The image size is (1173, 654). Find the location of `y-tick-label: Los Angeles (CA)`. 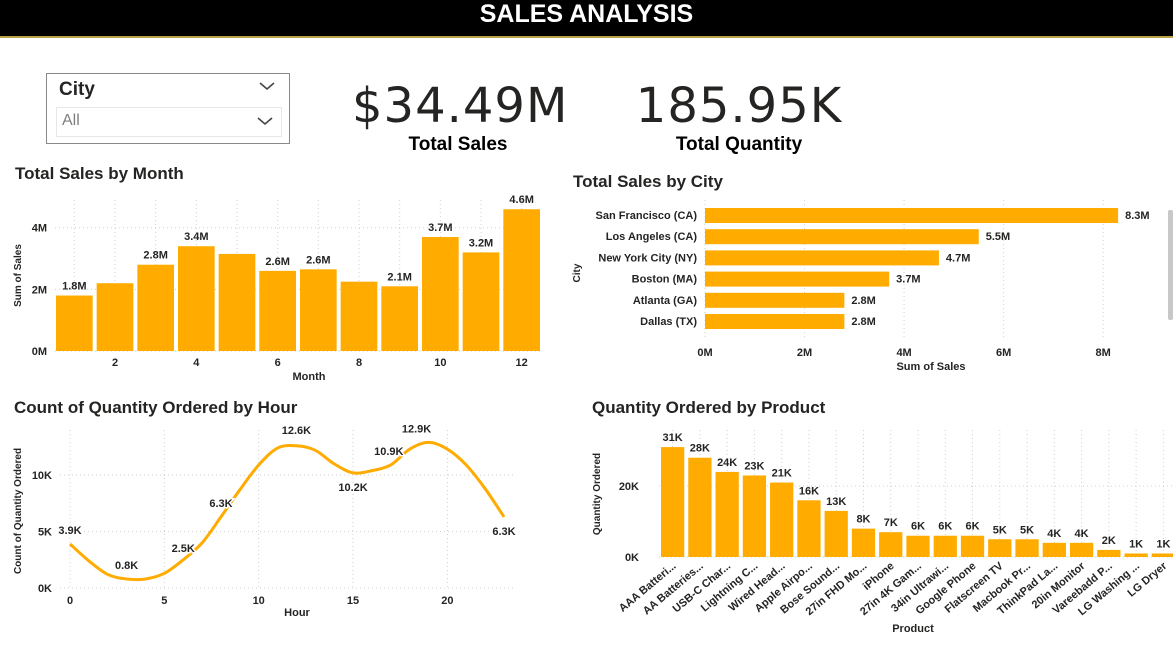

y-tick-label: Los Angeles (CA) is located at coordinates (652, 237).